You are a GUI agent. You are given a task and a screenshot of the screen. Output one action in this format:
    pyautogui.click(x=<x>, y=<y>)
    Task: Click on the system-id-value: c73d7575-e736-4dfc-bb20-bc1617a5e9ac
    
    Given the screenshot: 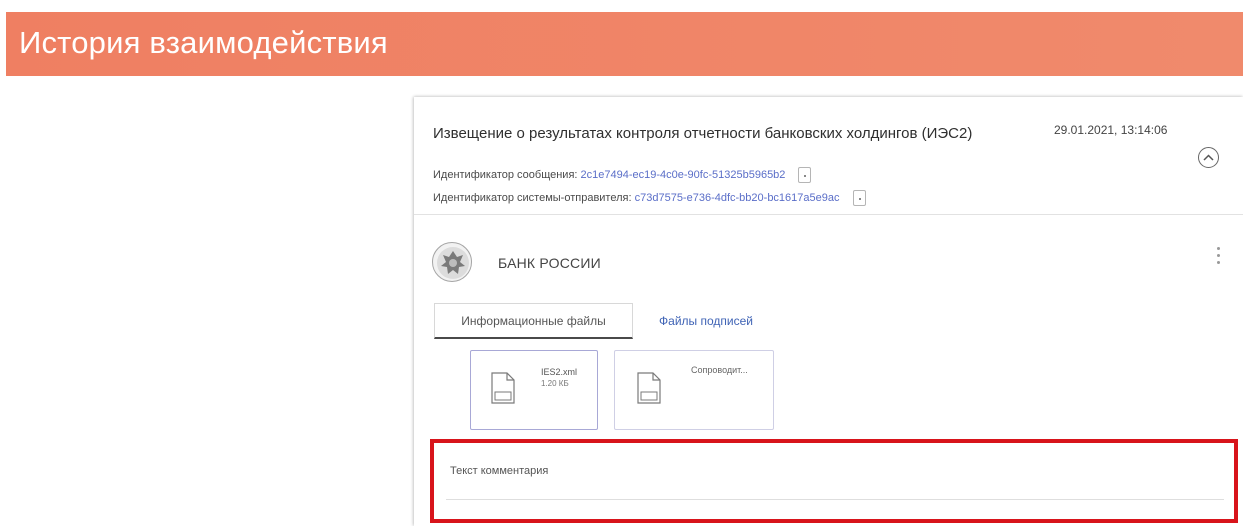 What is the action you would take?
    pyautogui.click(x=737, y=198)
    